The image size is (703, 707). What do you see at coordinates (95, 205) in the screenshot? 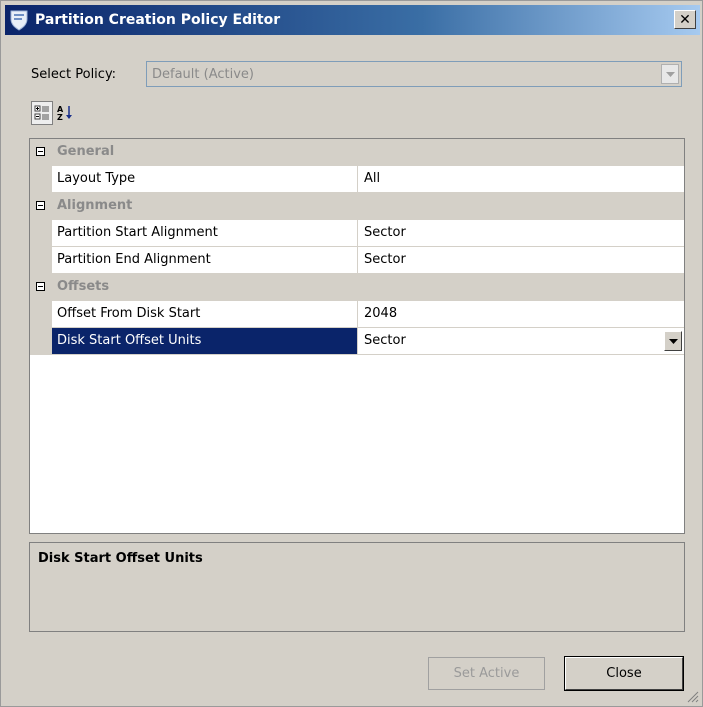
I see `category-label: Alignment` at bounding box center [95, 205].